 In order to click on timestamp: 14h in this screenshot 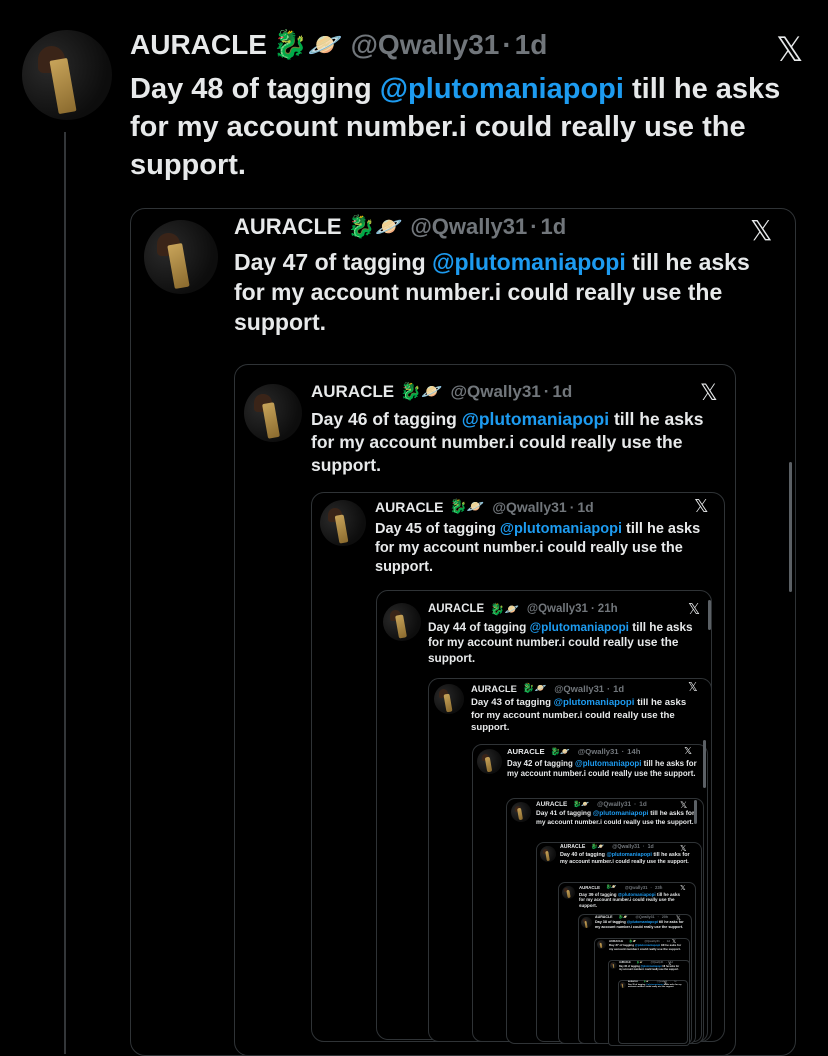, I will do `click(633, 751)`.